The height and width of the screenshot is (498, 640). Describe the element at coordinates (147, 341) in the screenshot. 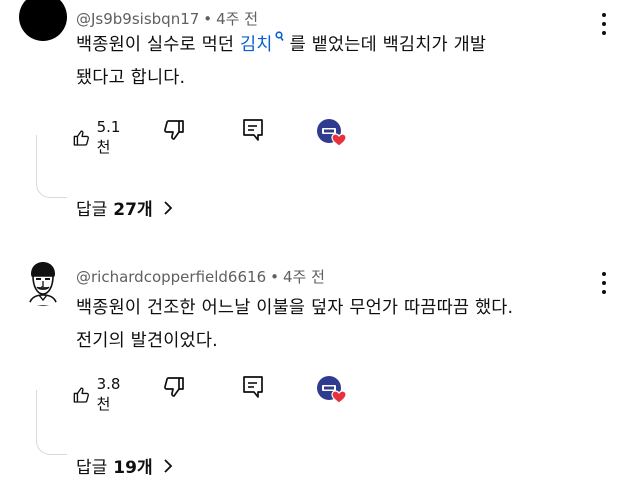

I see `comment-line-2: 전기의 발견이었다.` at that location.